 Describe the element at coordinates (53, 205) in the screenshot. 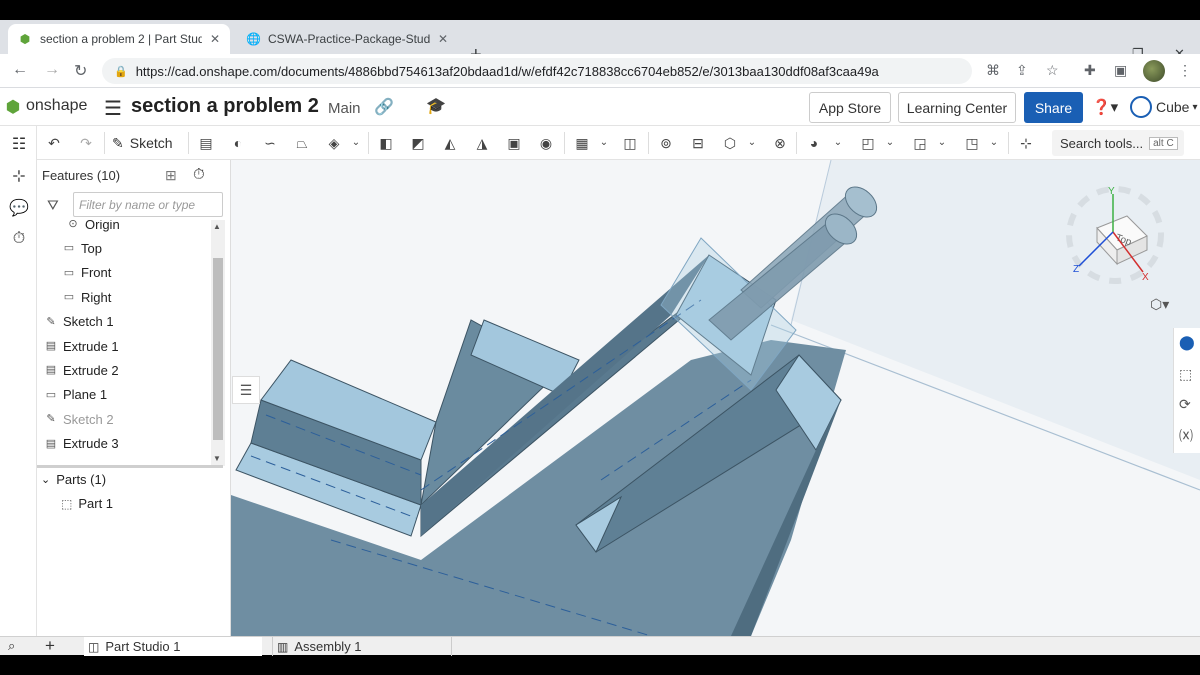

I see `filter-icon: ⛛` at that location.